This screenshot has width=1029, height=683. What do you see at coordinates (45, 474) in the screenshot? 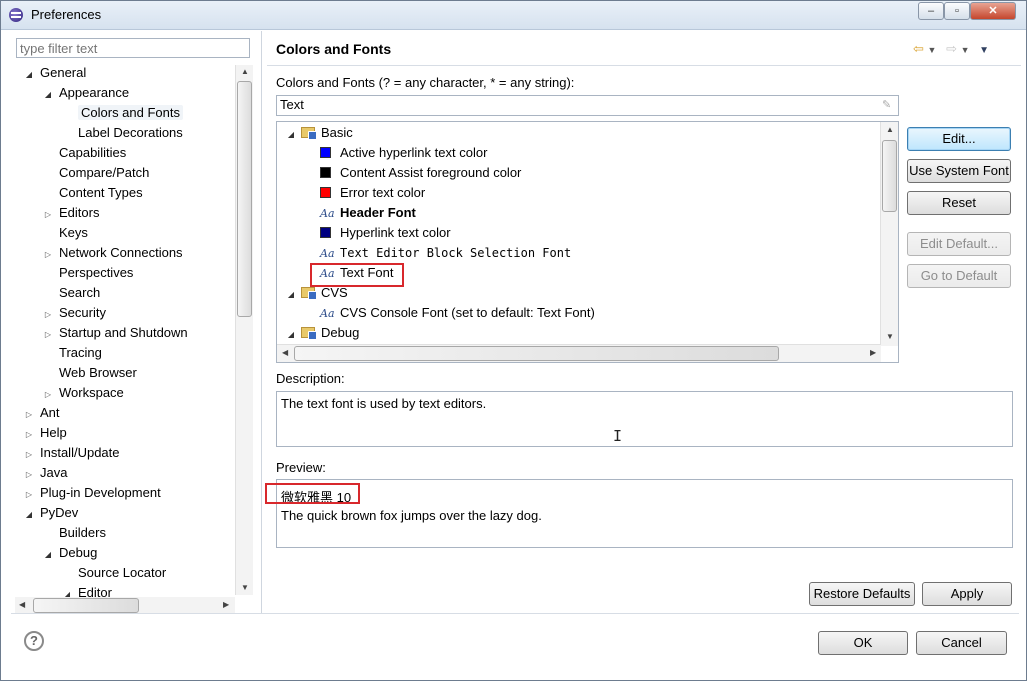
I see `tree-item: ▷ Java` at bounding box center [45, 474].